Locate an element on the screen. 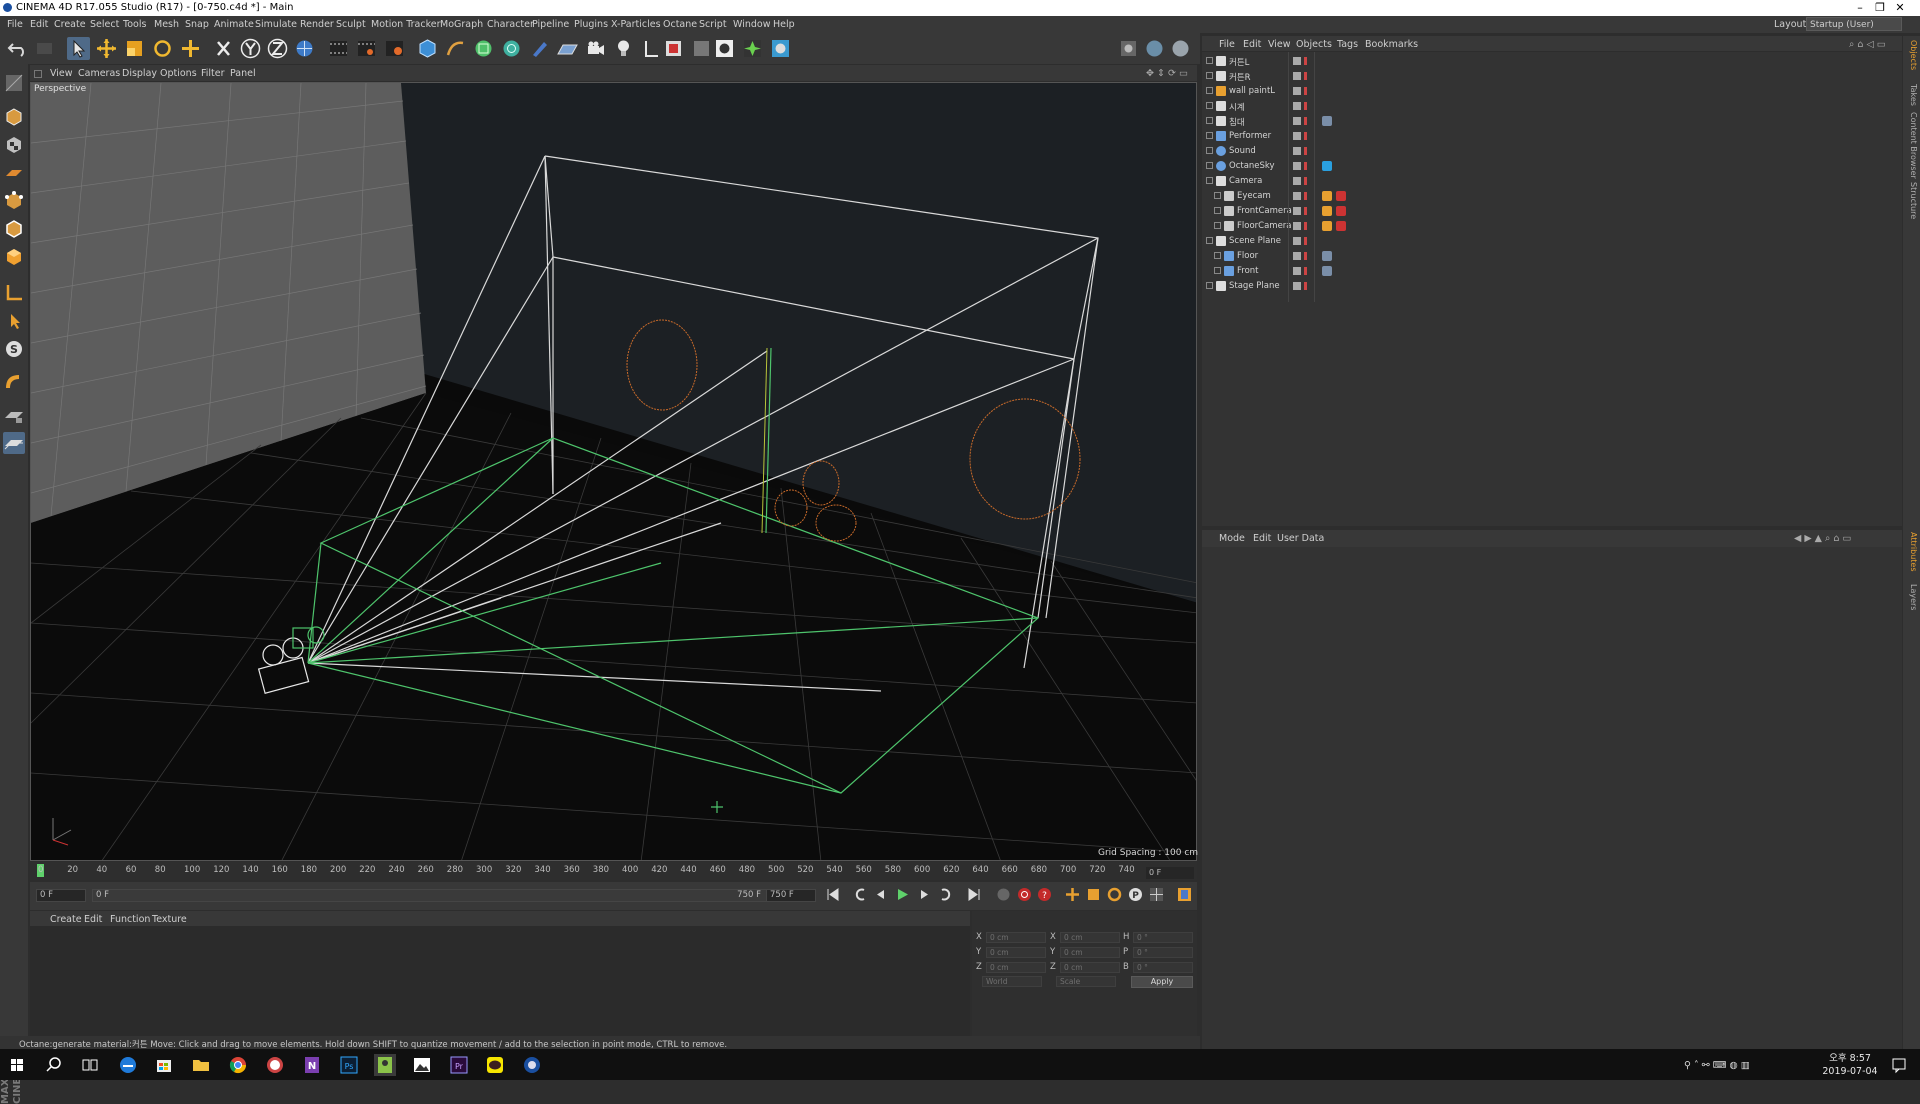  key-parameter-icon: P is located at coordinates (1135, 894).